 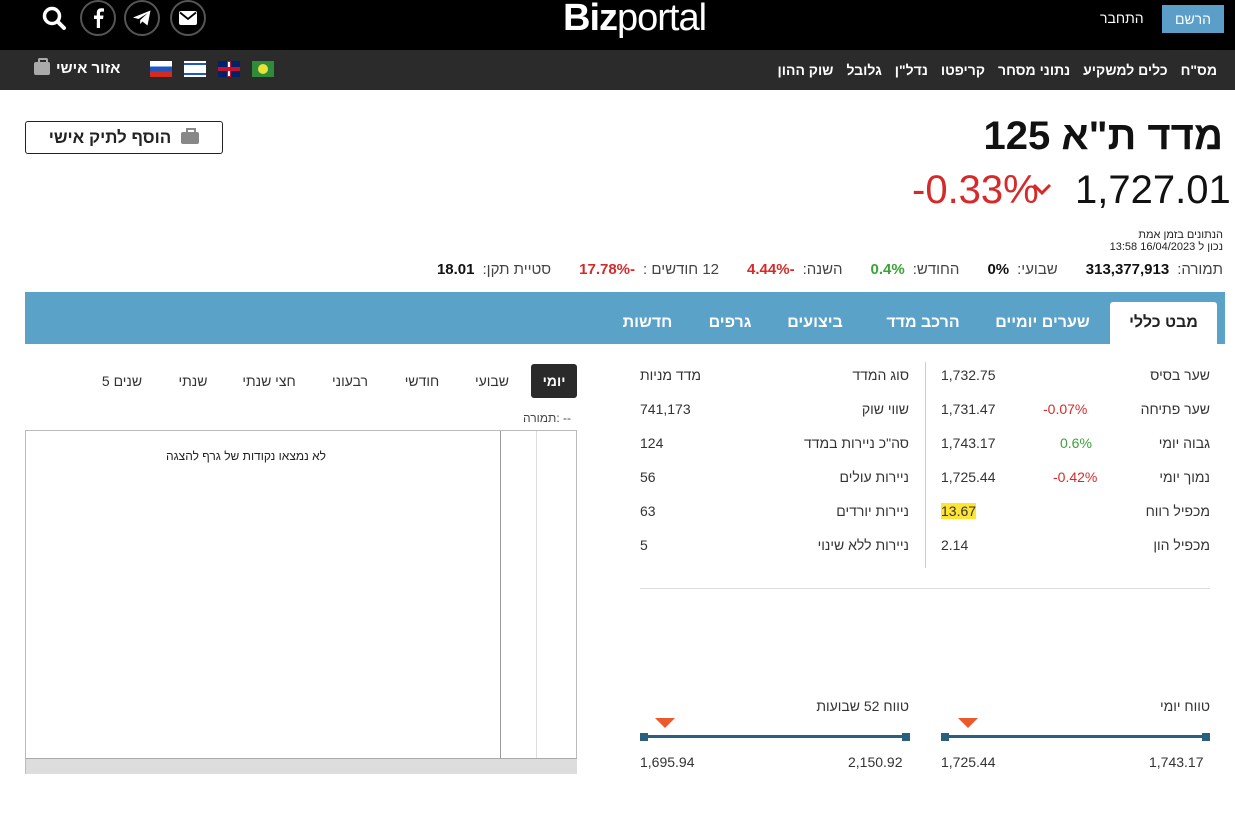 What do you see at coordinates (863, 545) in the screenshot?
I see `table-row-label: ניירות ללא שינוי` at bounding box center [863, 545].